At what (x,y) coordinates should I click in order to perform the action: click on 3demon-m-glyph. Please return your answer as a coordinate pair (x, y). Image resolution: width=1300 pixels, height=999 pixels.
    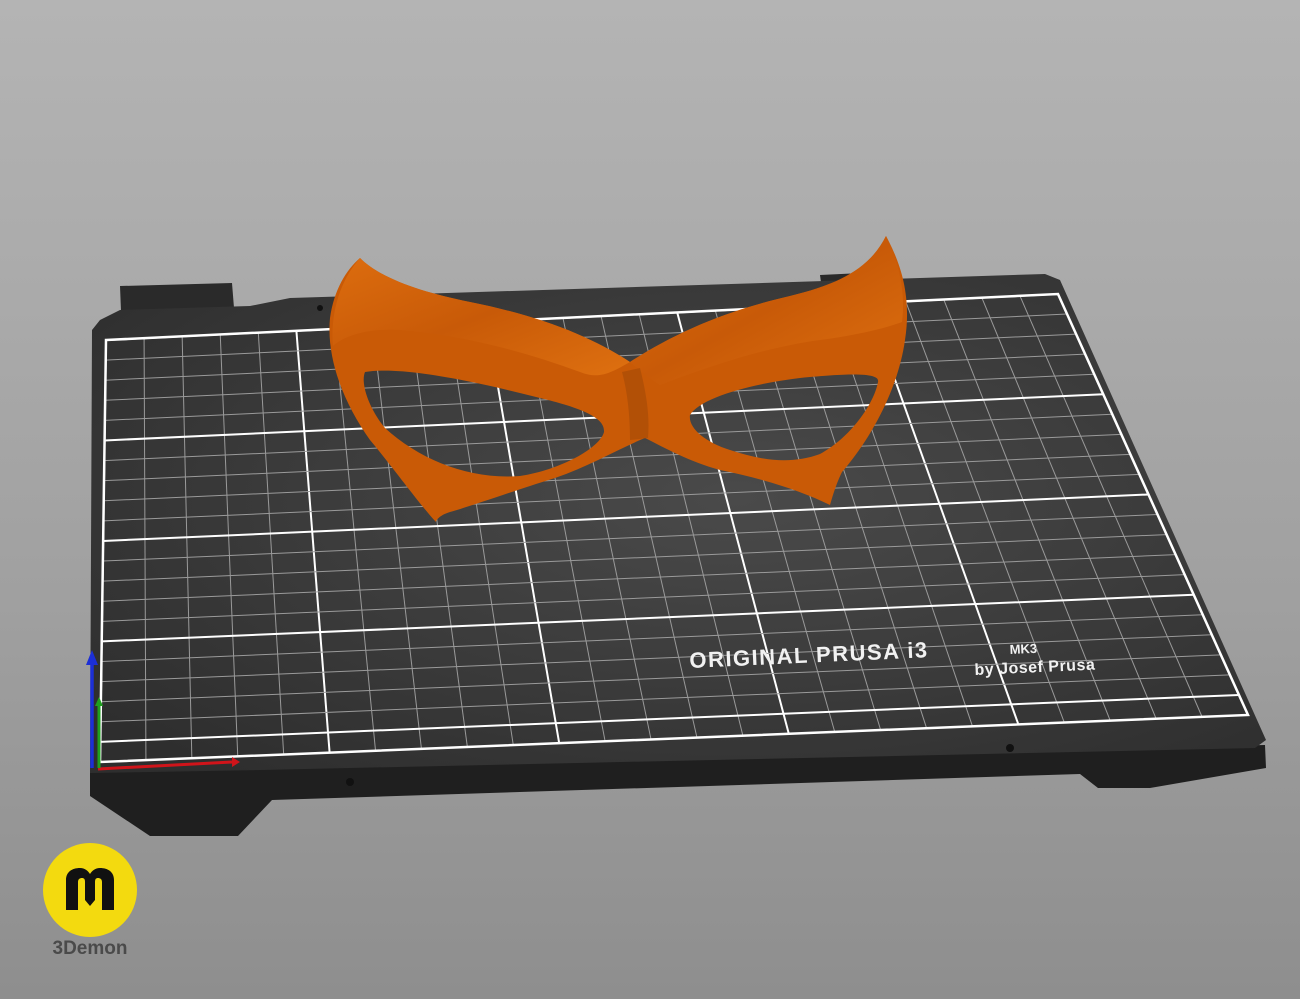
    Looking at the image, I should click on (90, 889).